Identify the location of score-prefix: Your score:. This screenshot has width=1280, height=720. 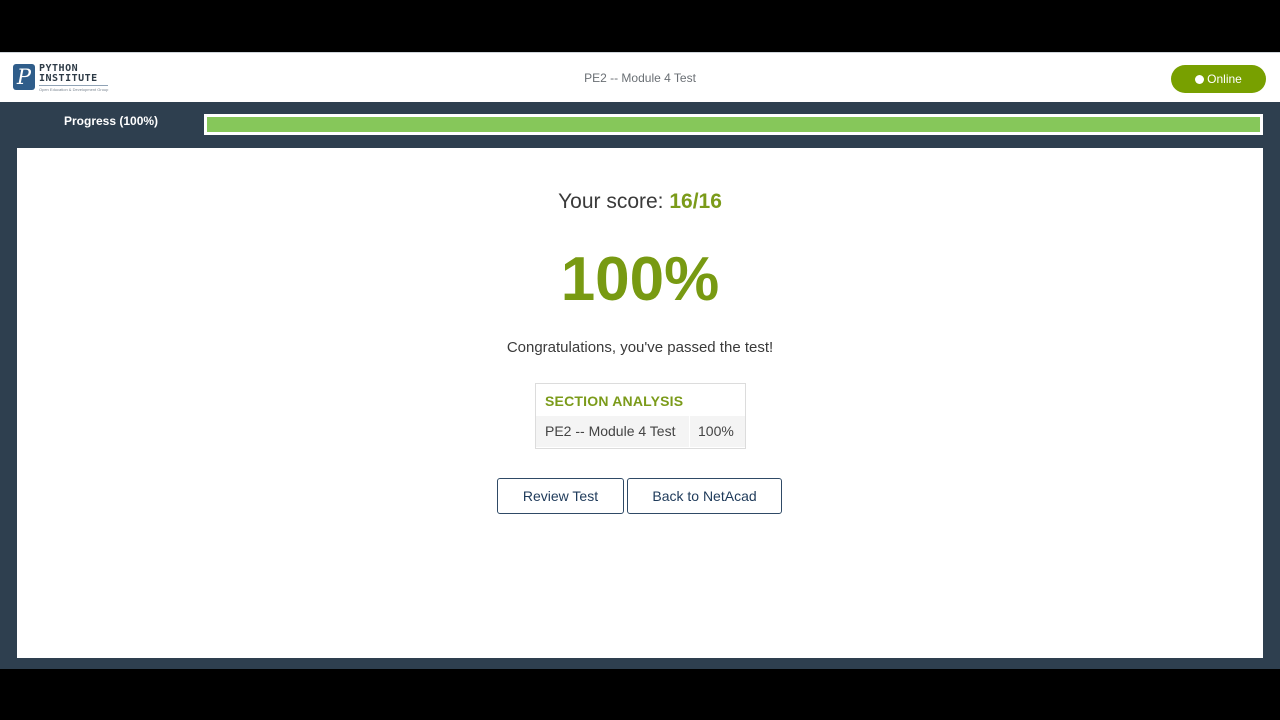
(611, 201).